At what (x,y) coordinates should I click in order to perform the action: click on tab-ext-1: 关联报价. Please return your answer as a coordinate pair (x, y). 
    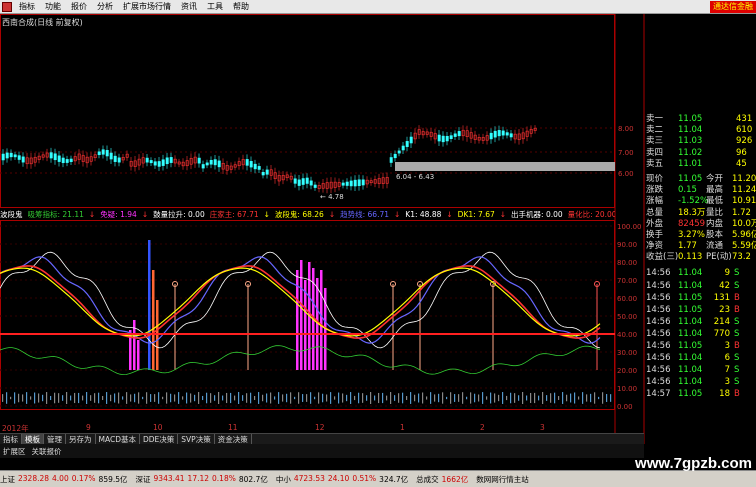
    Looking at the image, I should click on (47, 451).